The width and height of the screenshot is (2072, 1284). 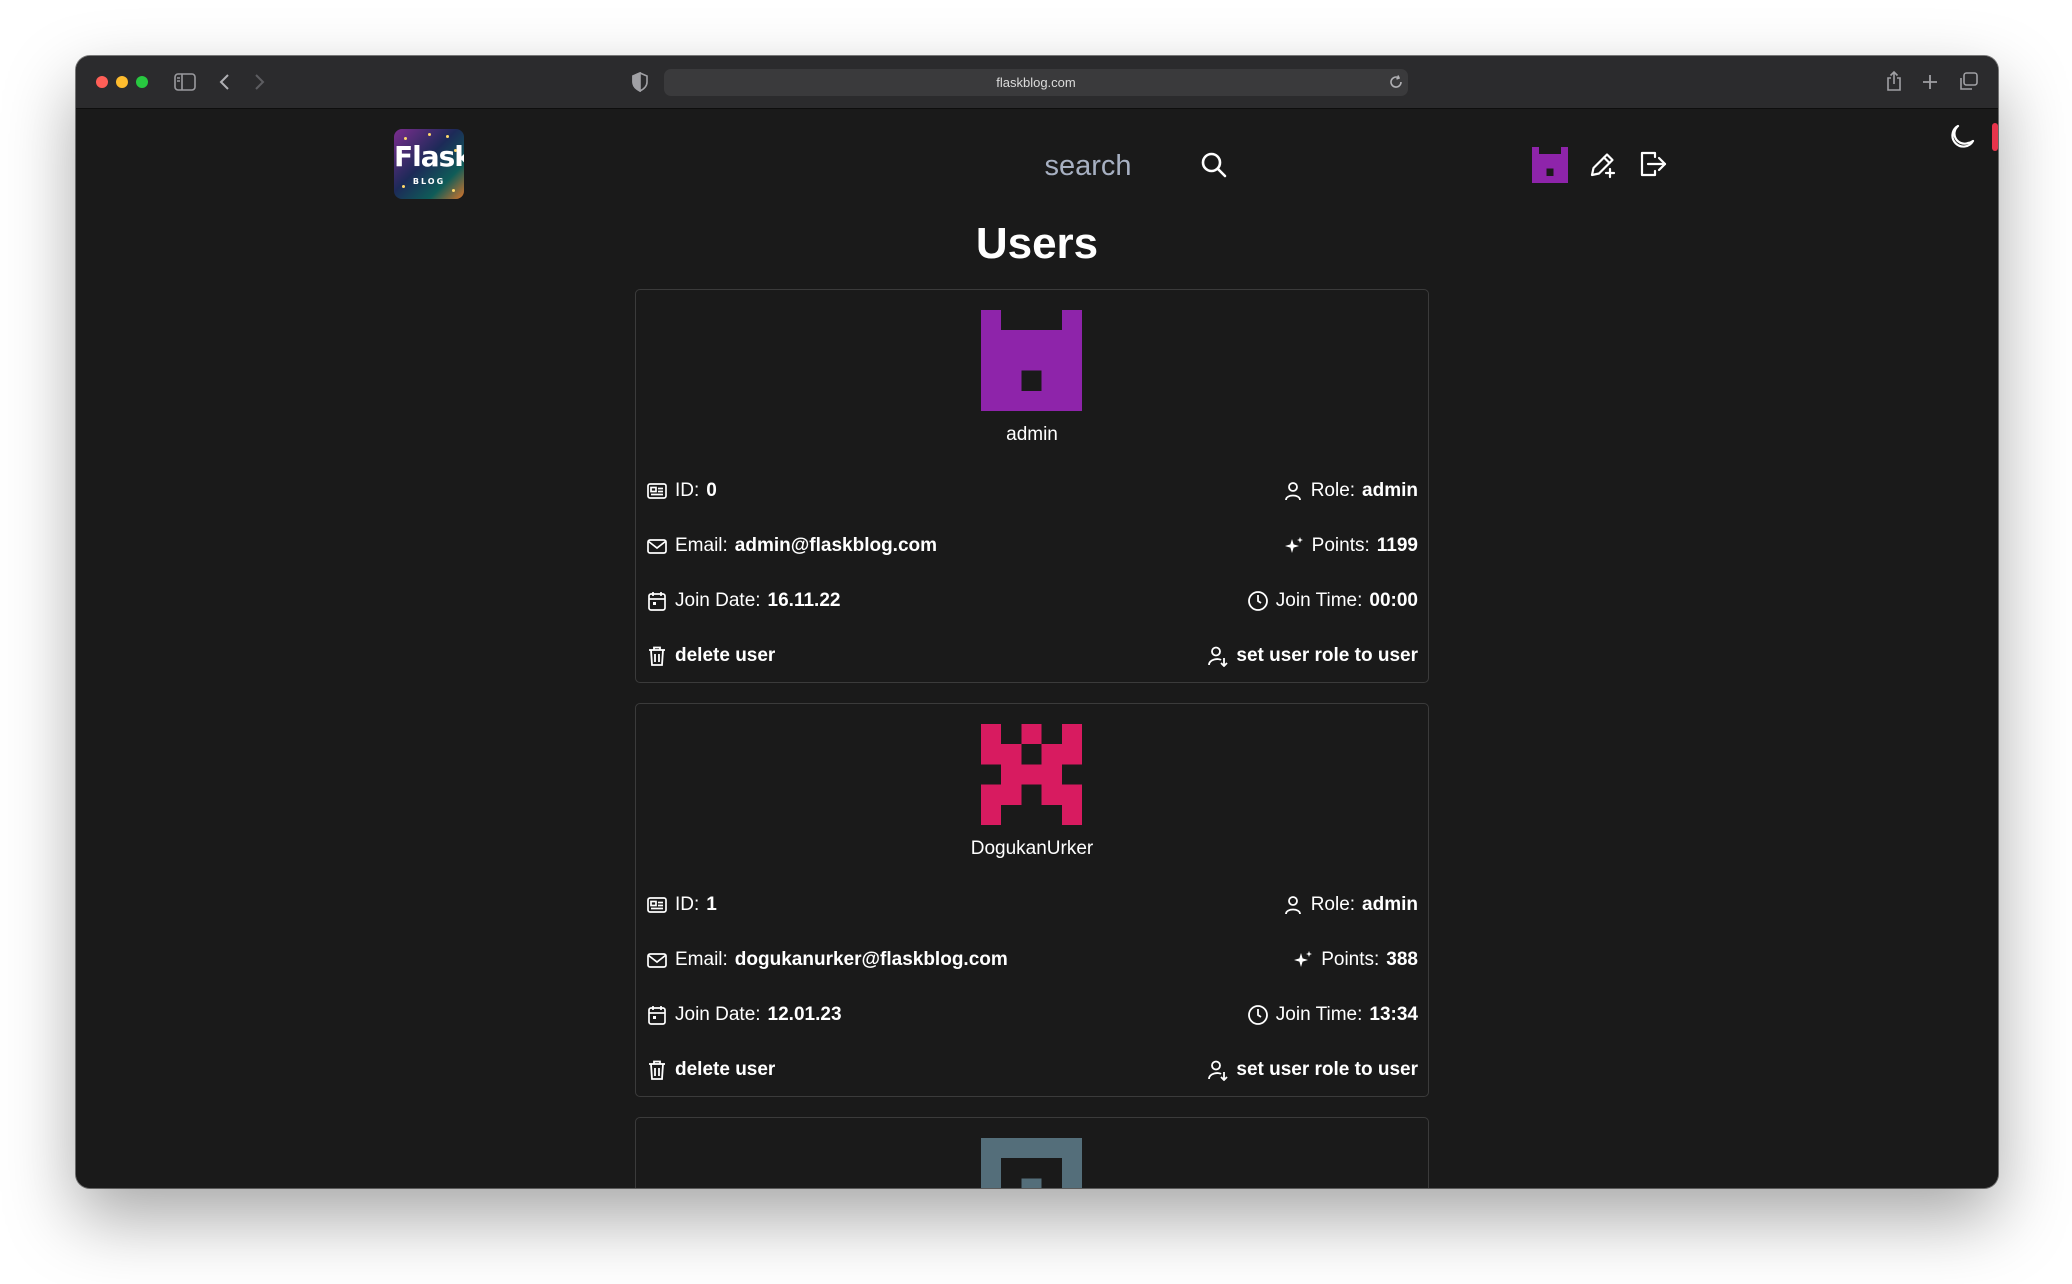 What do you see at coordinates (1550, 165) in the screenshot?
I see `profile-avatar-icon` at bounding box center [1550, 165].